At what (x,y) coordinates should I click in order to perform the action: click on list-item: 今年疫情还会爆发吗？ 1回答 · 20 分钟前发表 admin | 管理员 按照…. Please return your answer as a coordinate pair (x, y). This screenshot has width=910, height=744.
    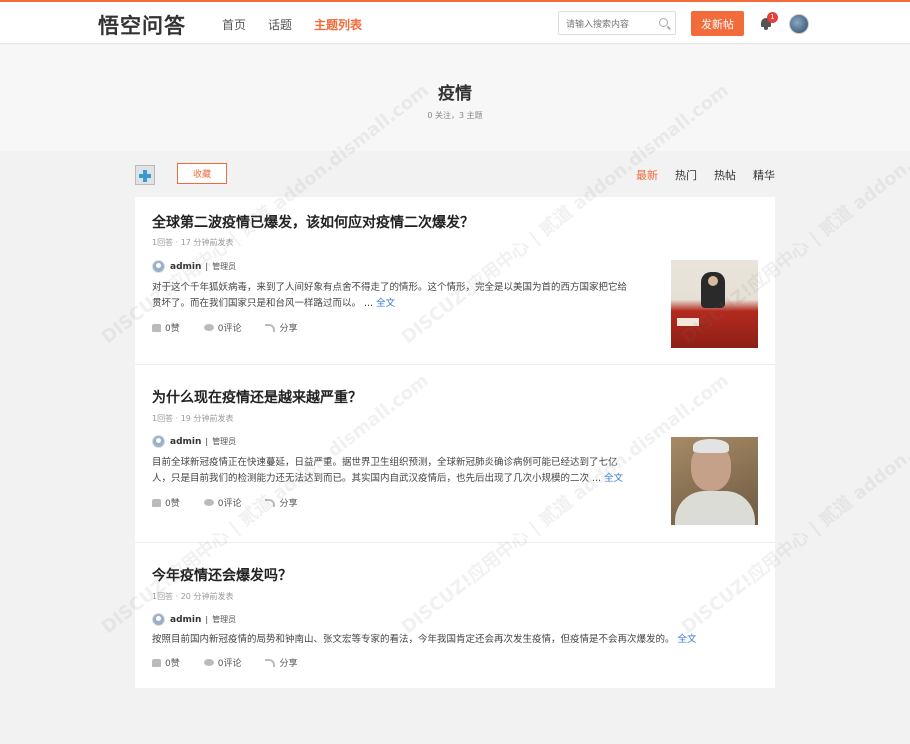
    Looking at the image, I should click on (455, 615).